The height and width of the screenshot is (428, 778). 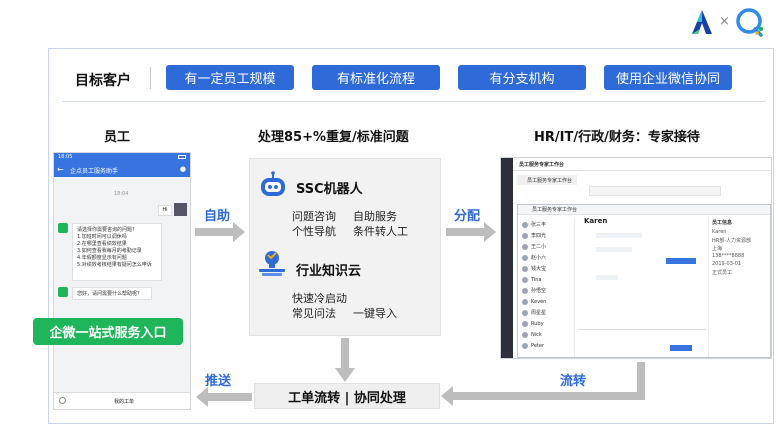 I want to click on arrow-assign, so click(x=471, y=232).